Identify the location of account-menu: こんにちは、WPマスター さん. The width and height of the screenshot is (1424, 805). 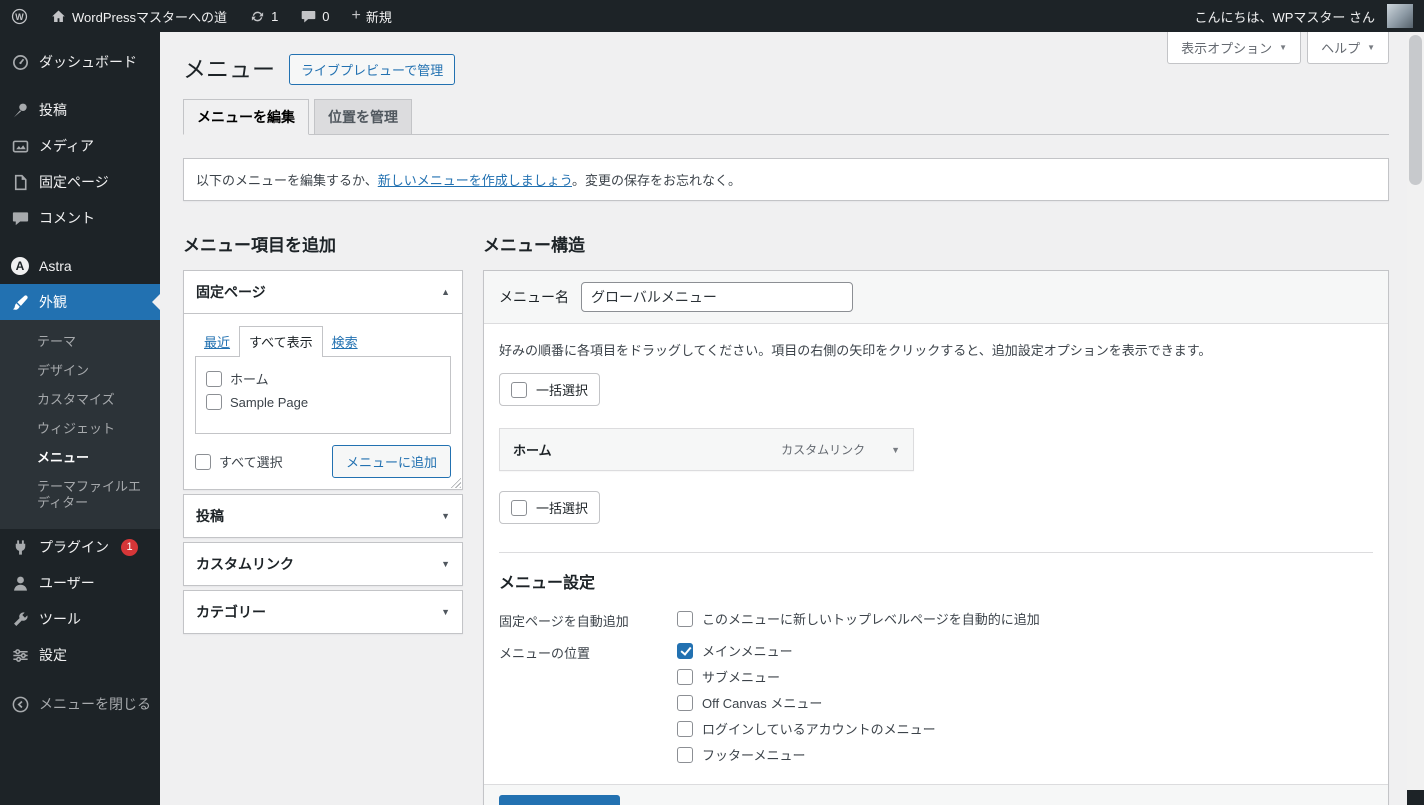
(1303, 16).